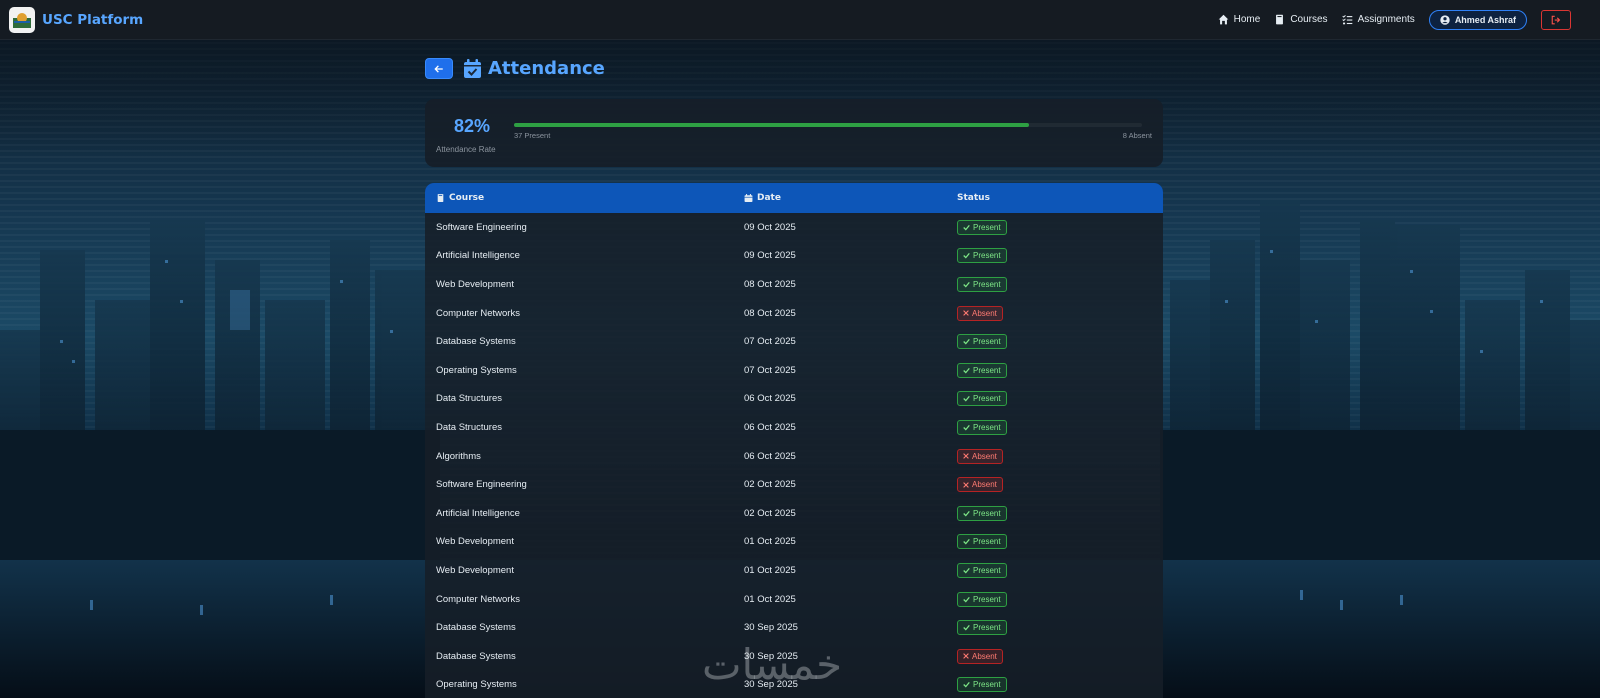 Image resolution: width=1600 pixels, height=698 pixels. What do you see at coordinates (794, 341) in the screenshot?
I see `table-row: Database Systems 07 Oct 2025 Present` at bounding box center [794, 341].